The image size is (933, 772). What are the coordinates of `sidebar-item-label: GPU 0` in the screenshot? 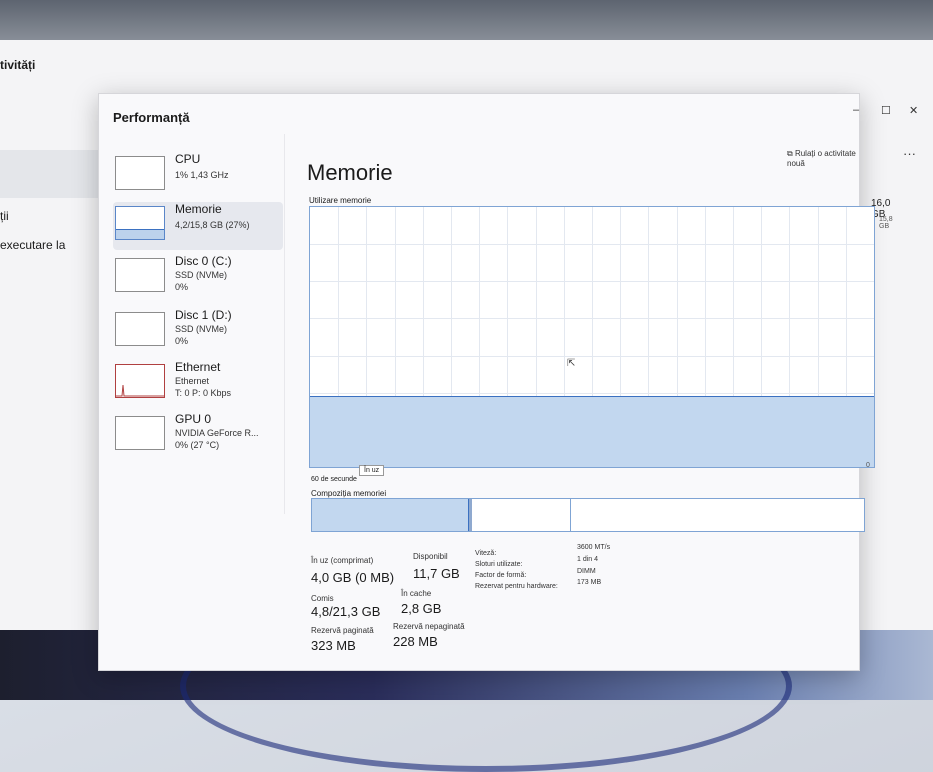 It's located at (193, 419).